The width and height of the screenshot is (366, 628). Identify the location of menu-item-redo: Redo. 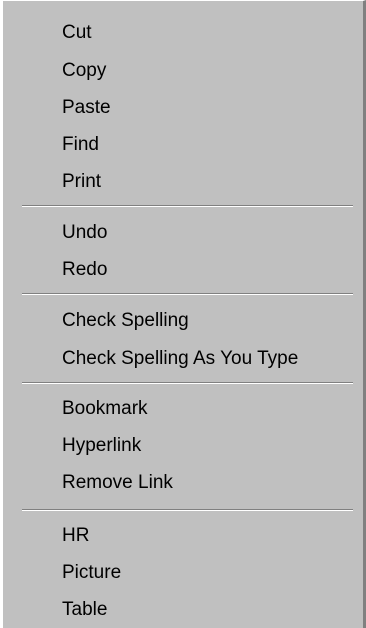
(183, 270).